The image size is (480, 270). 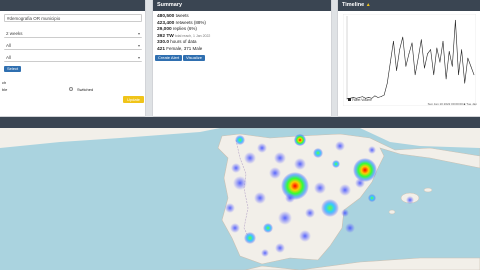 I want to click on summary-line: 480,500 tweets, so click(x=173, y=16).